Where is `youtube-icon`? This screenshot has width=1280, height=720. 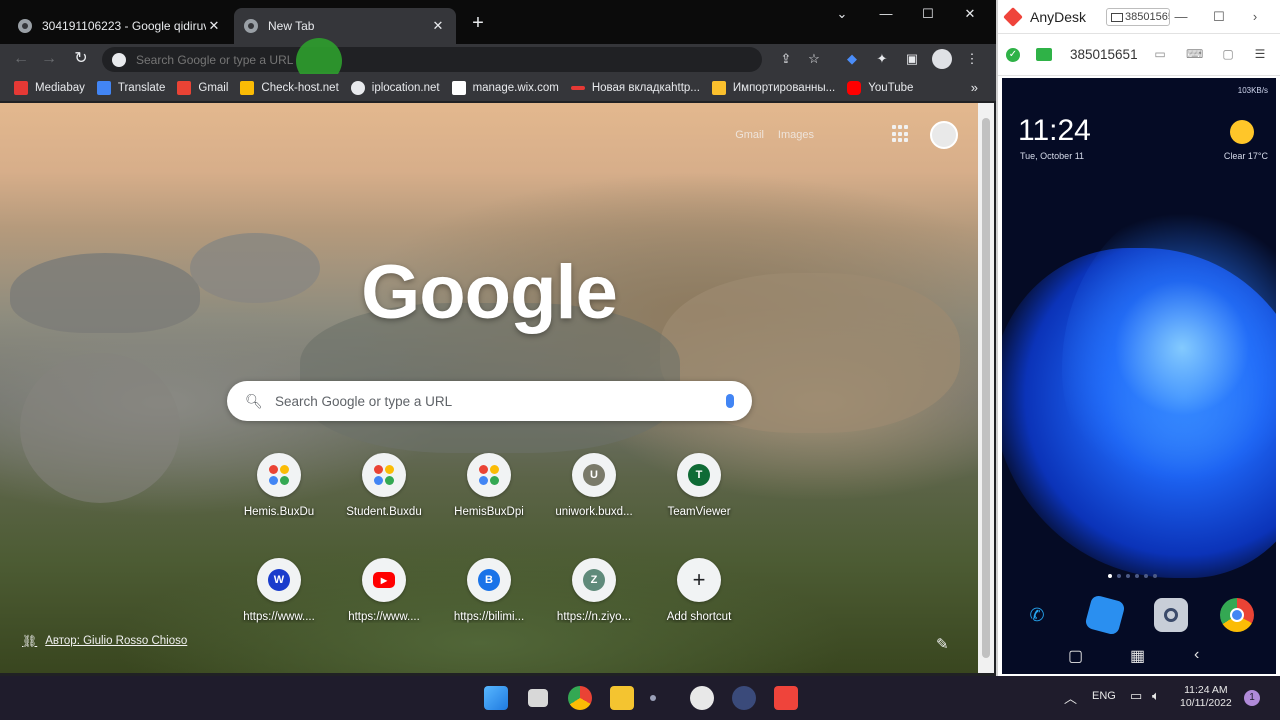 youtube-icon is located at coordinates (854, 87).